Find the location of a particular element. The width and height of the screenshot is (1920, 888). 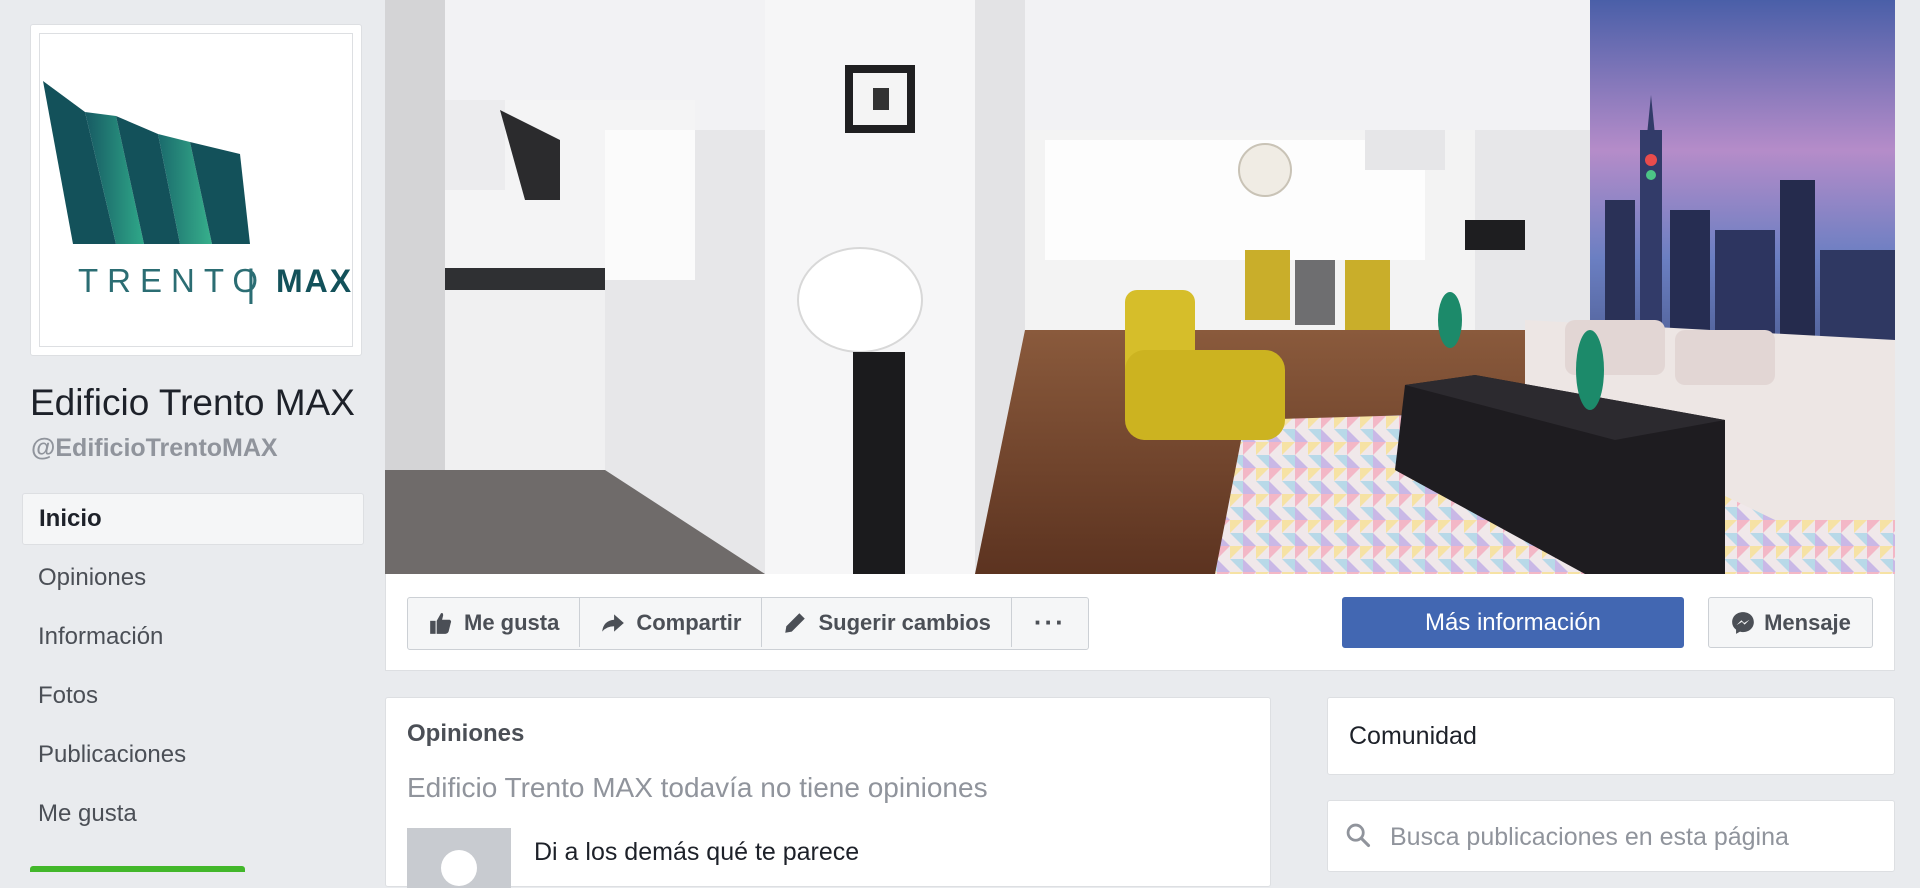

page-title: Edificio Trento MAX is located at coordinates (192, 403).